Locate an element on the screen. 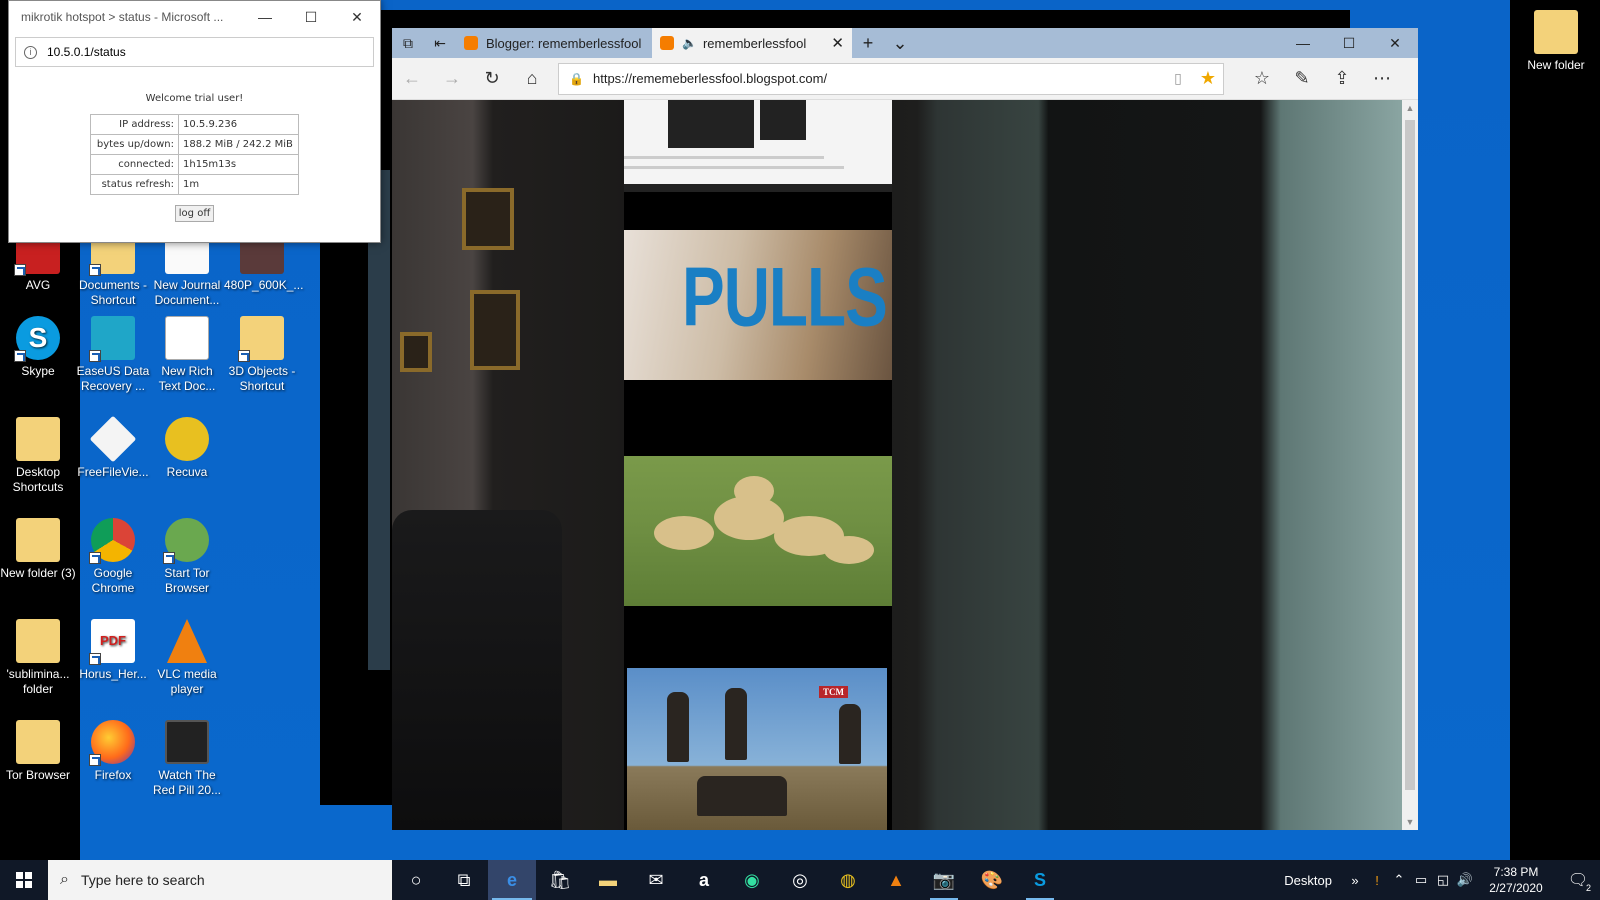 This screenshot has width=1600, height=900. tab-blogger: Blogger: rememberlessfool is located at coordinates (554, 43).